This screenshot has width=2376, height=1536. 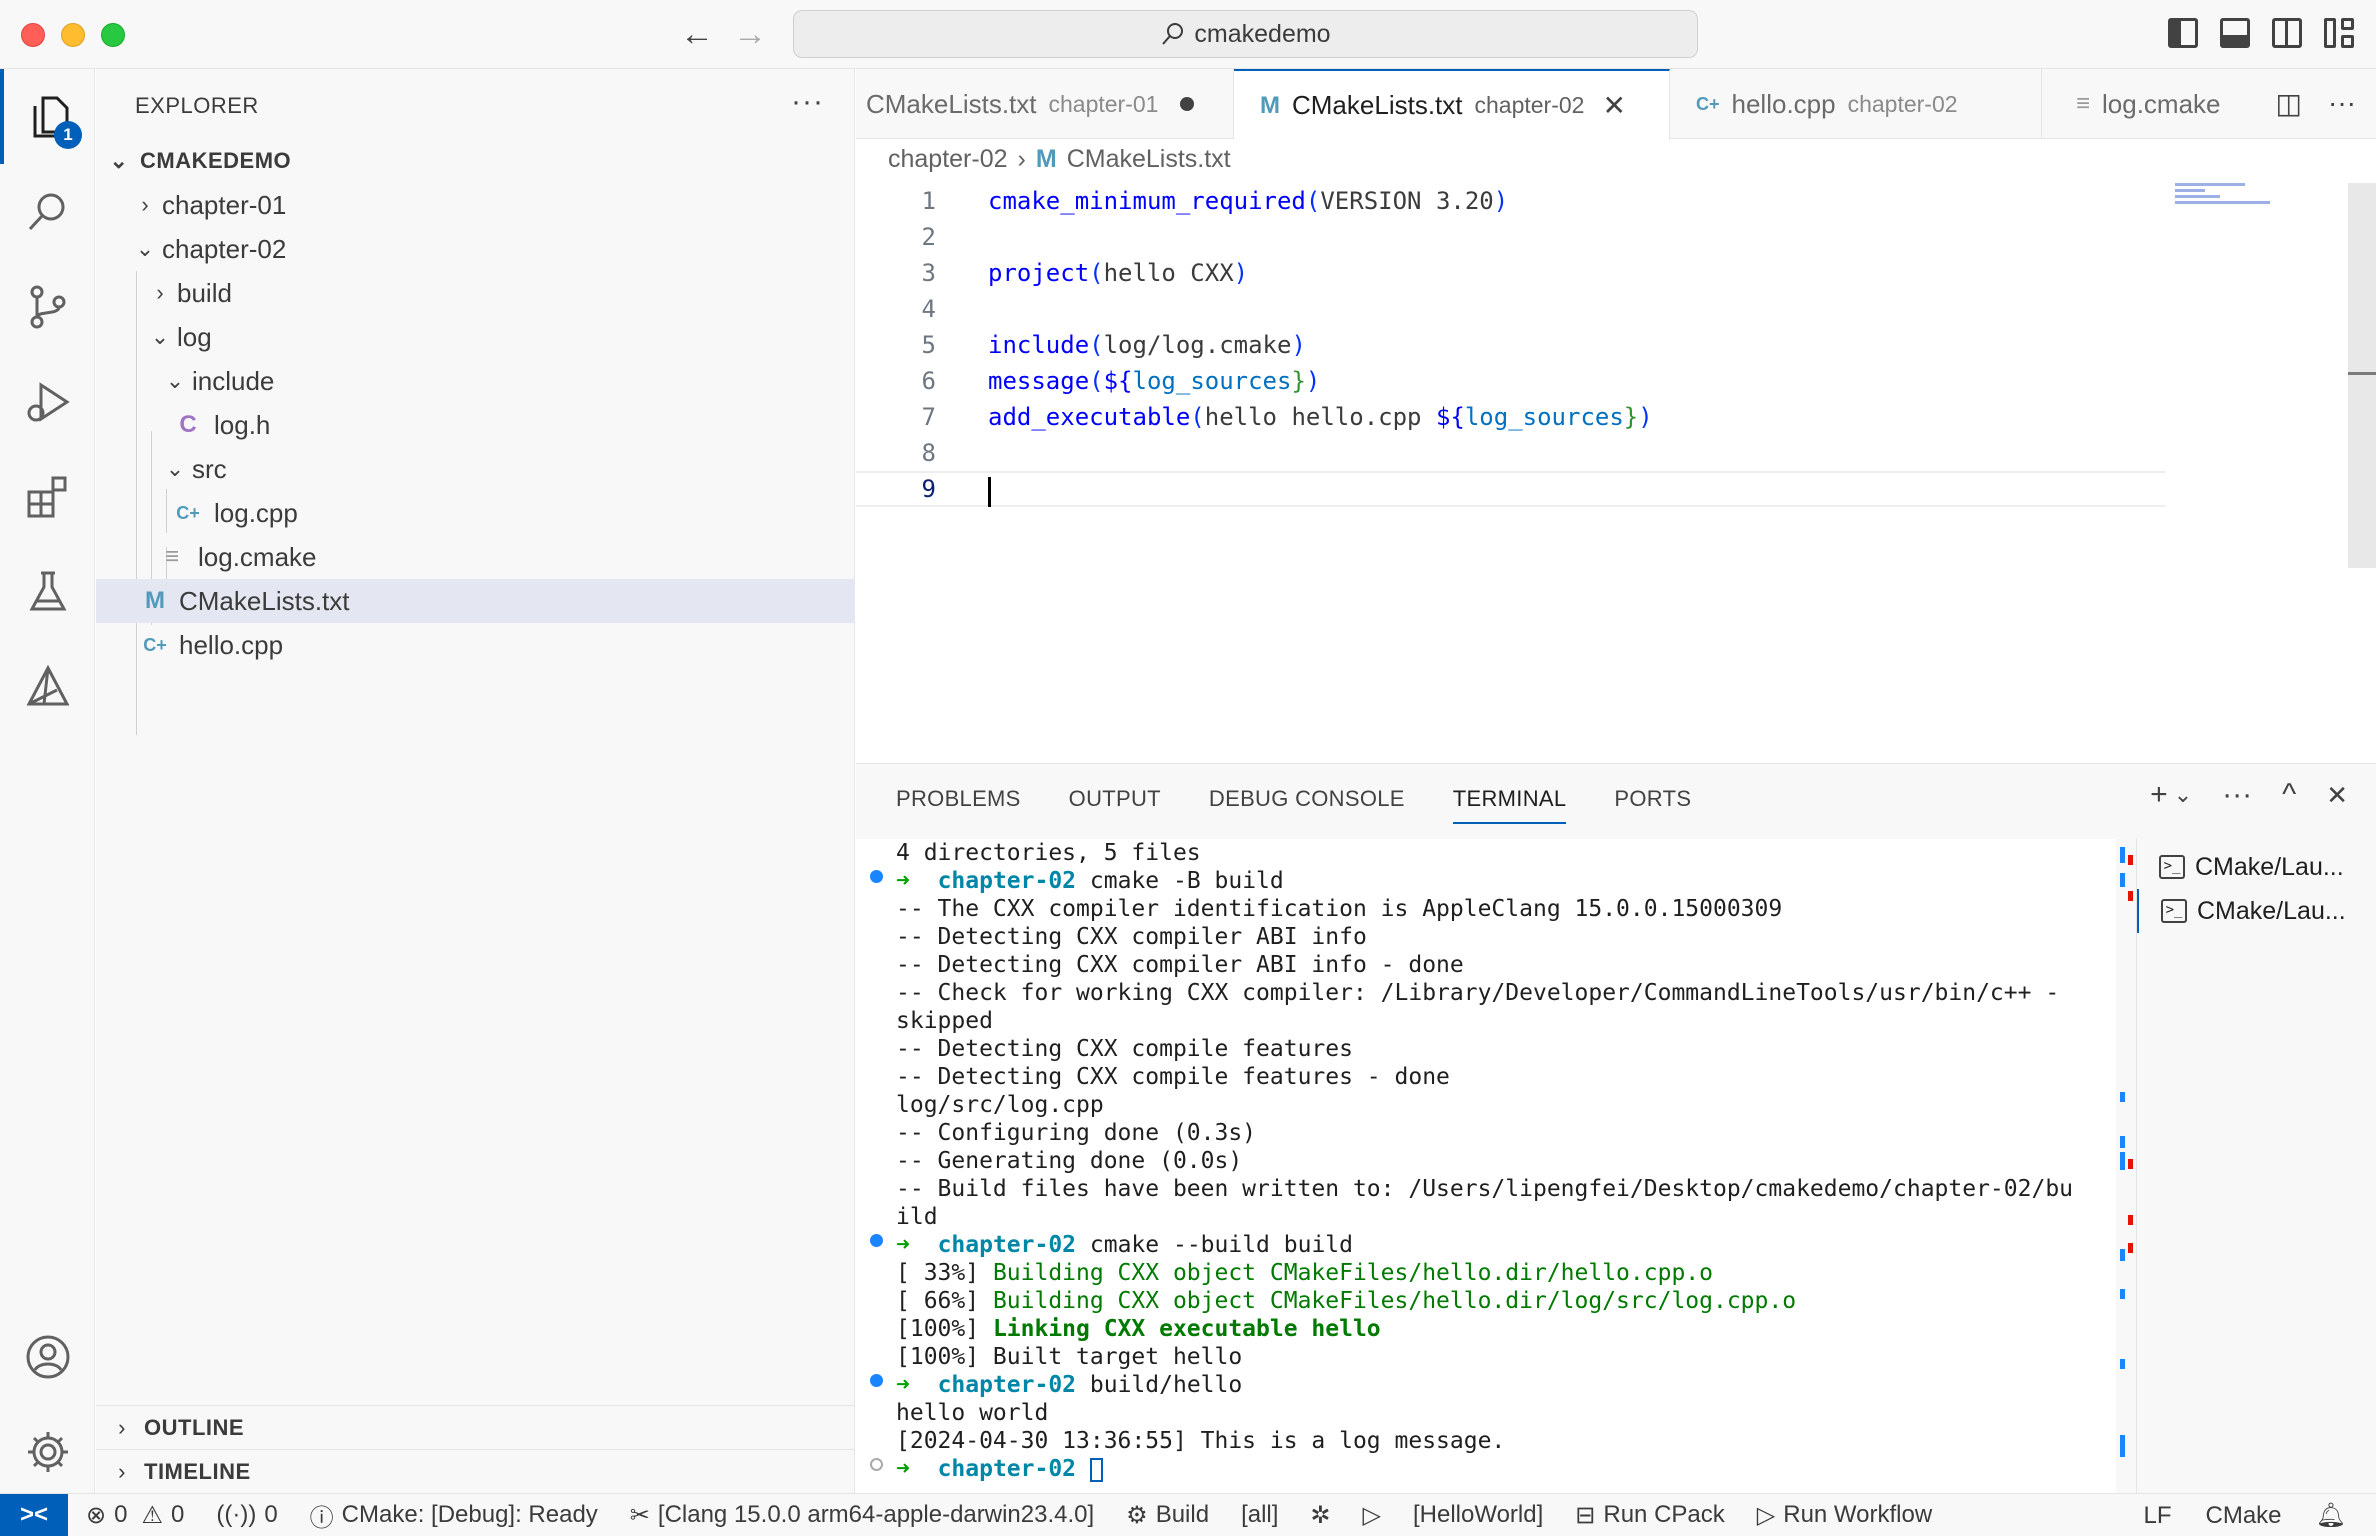 I want to click on tree-item-log-h: C log.h, so click(x=475, y=425).